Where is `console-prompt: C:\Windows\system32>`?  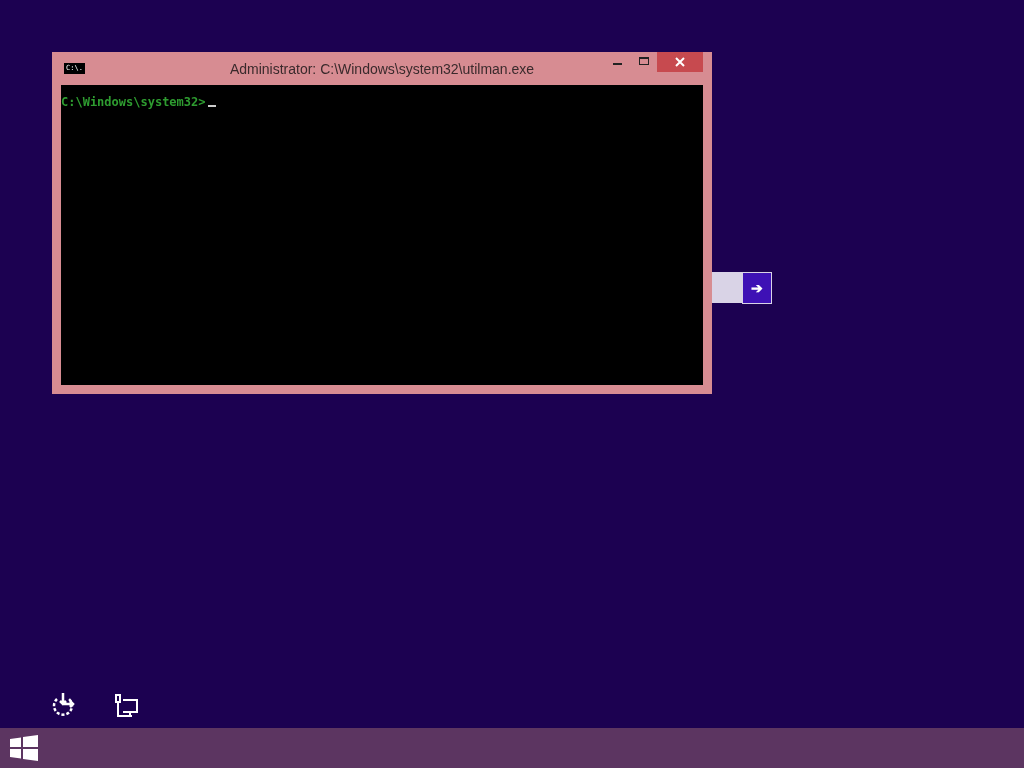 console-prompt: C:\Windows\system32> is located at coordinates (133, 102).